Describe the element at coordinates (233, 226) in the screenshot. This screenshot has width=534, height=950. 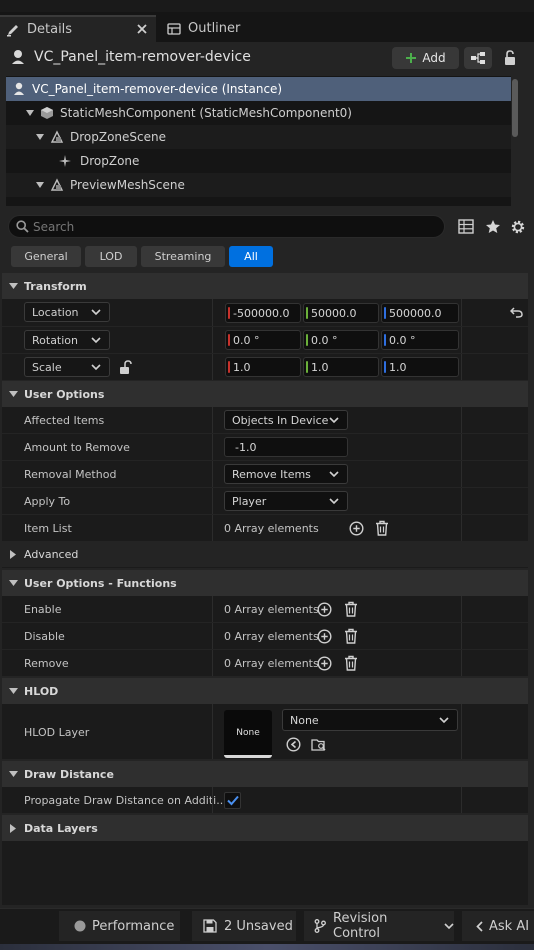
I see `search-field` at that location.